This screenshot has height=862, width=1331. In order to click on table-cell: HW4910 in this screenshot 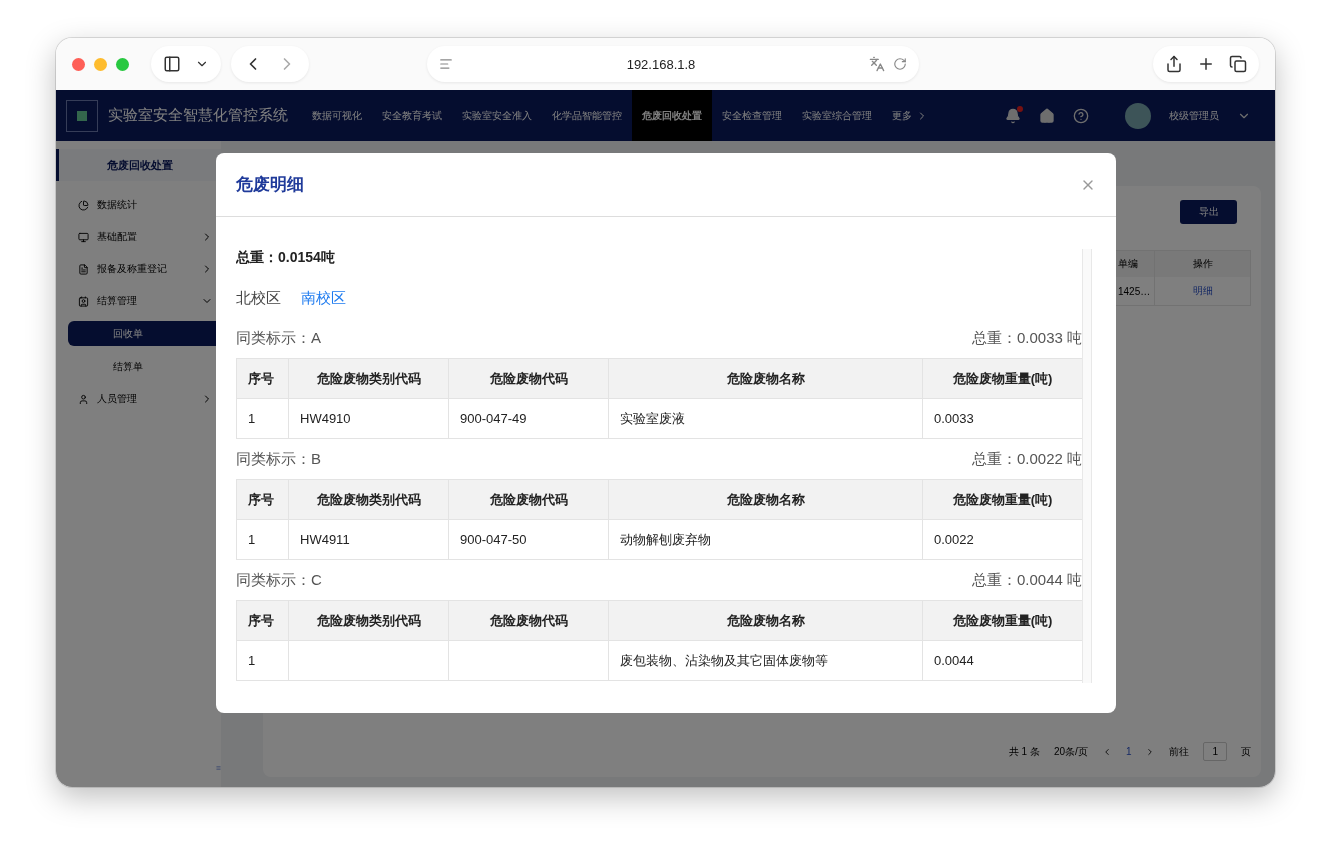, I will do `click(369, 419)`.